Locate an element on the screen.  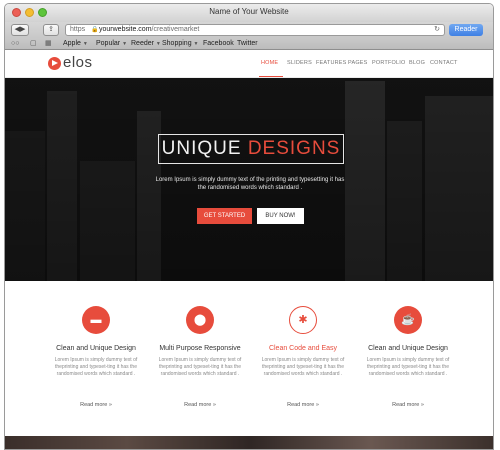
next-section-preview is located at coordinates (249, 442).